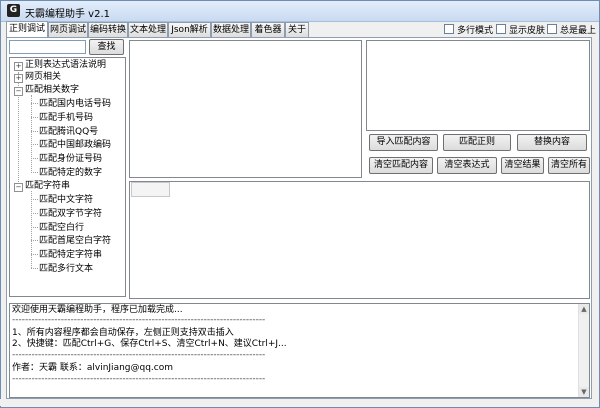  I want to click on tab-web-debug: 网页调试, so click(68, 29).